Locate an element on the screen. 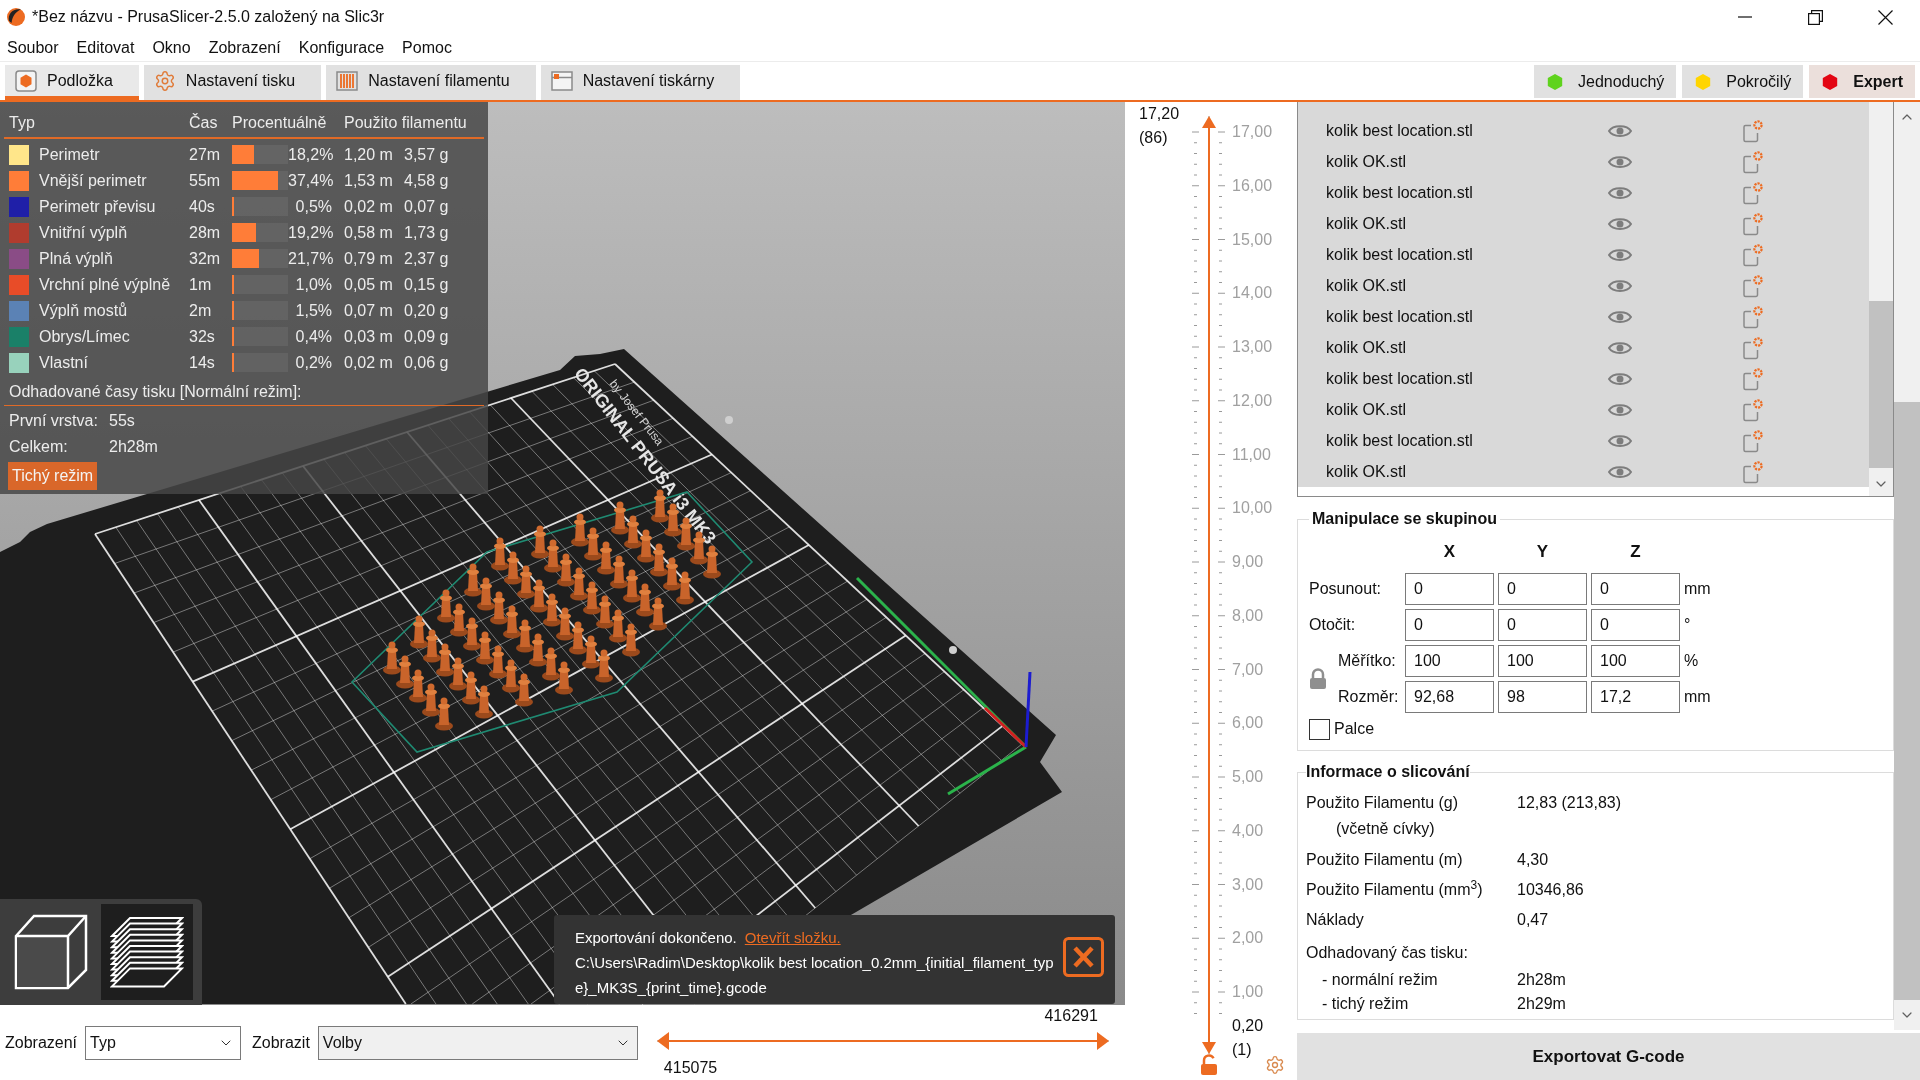 The width and height of the screenshot is (1920, 1080). legend-length: 0,79 m is located at coordinates (369, 258).